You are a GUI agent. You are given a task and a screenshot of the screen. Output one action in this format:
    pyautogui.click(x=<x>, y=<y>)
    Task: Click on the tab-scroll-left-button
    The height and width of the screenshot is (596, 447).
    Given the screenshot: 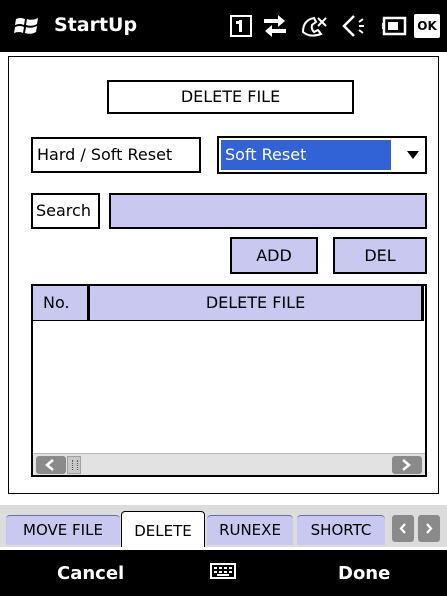 What is the action you would take?
    pyautogui.click(x=403, y=528)
    